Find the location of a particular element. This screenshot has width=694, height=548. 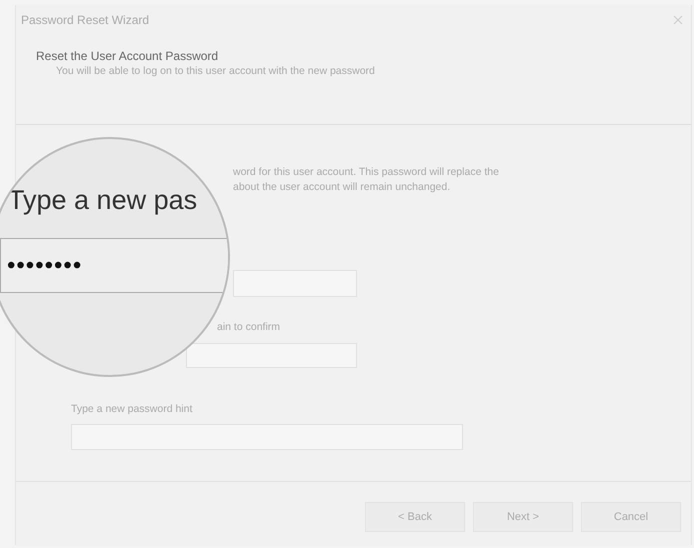

page-subtitle: You will be able to log on to this user account with the new password is located at coordinates (215, 71).